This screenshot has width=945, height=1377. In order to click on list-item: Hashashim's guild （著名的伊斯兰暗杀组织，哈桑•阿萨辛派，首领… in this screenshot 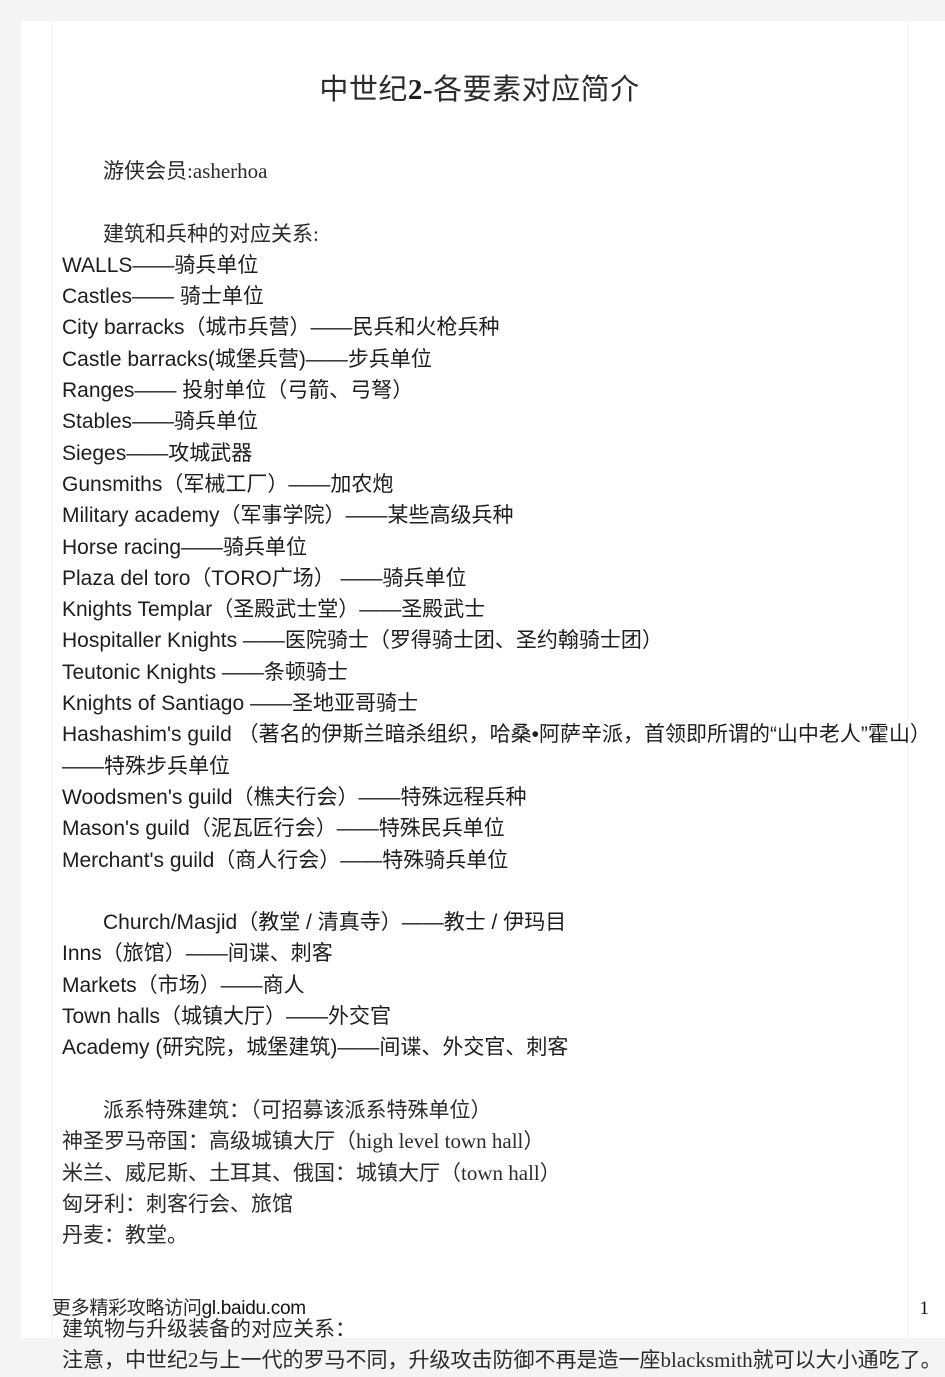, I will do `click(503, 750)`.